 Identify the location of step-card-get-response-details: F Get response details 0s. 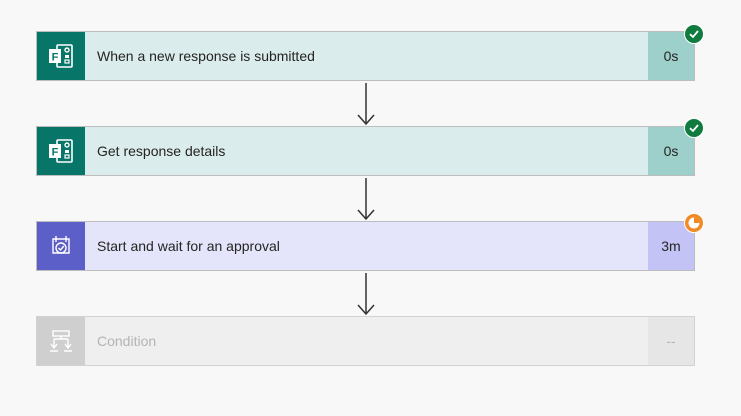
(365, 151).